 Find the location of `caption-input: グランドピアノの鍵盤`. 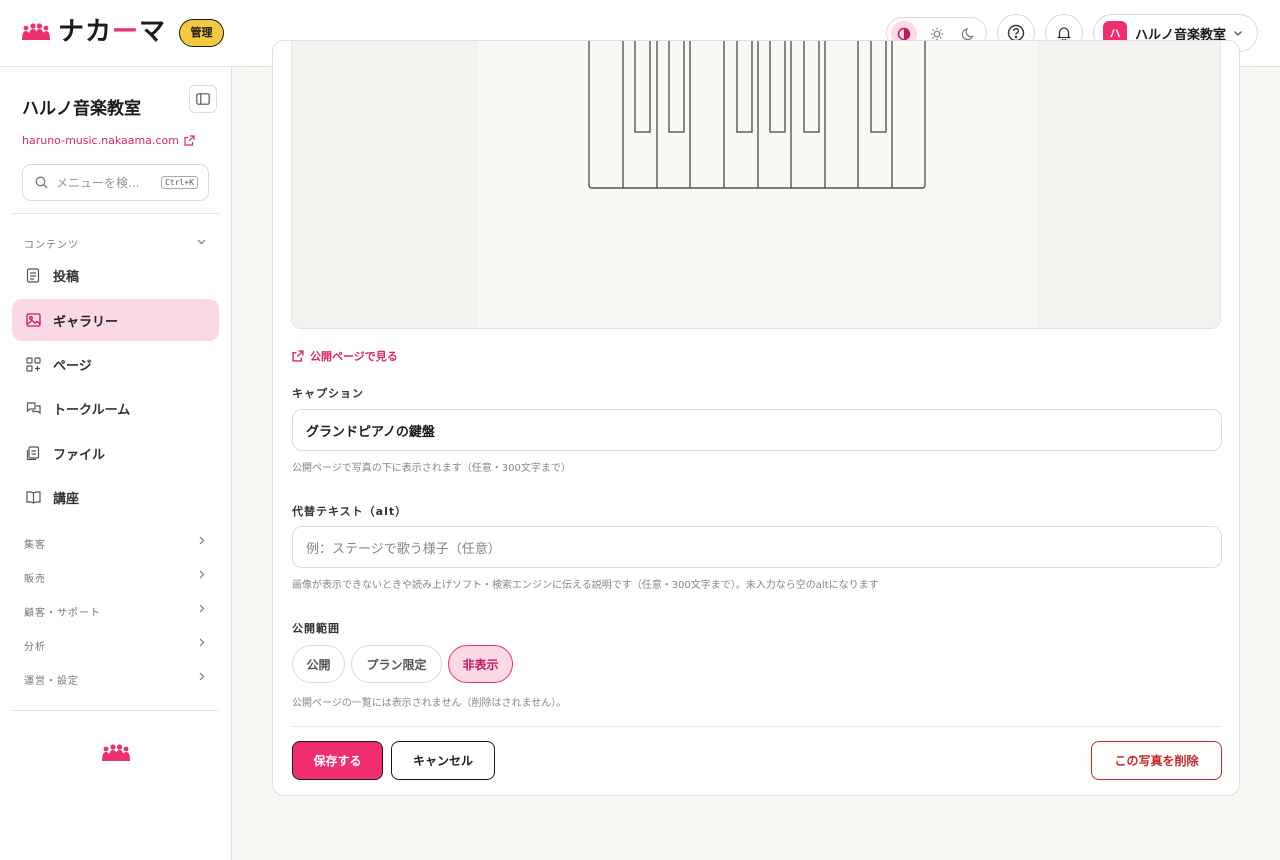

caption-input: グランドピアノの鍵盤 is located at coordinates (757, 430).